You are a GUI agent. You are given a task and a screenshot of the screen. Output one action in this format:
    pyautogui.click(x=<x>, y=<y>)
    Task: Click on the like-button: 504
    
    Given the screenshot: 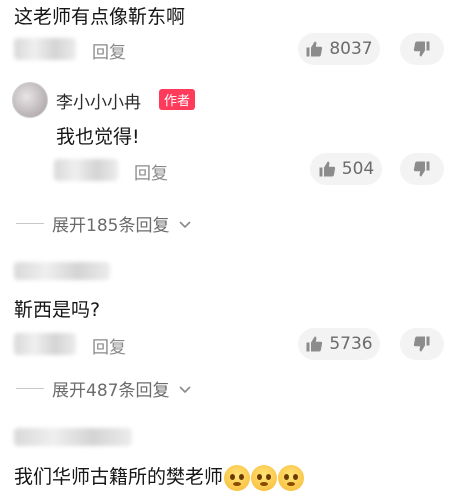 What is the action you would take?
    pyautogui.click(x=346, y=169)
    